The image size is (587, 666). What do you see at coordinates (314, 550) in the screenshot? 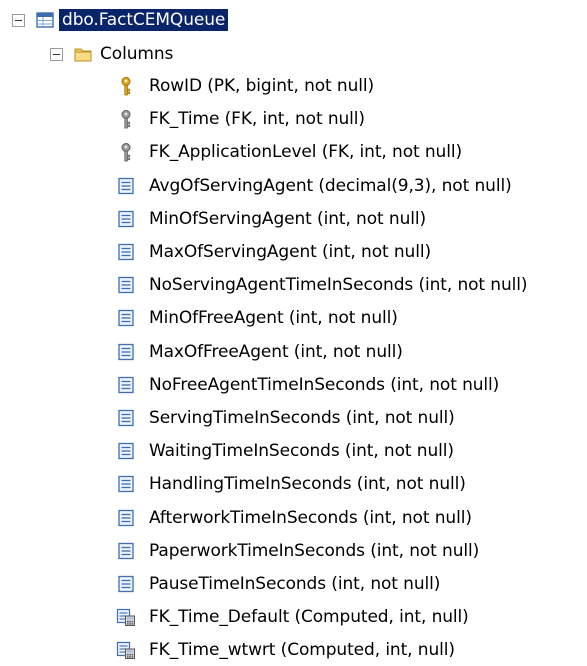
I see `column-item-label: PaperworkTimeInSeconds (int, not null)` at bounding box center [314, 550].